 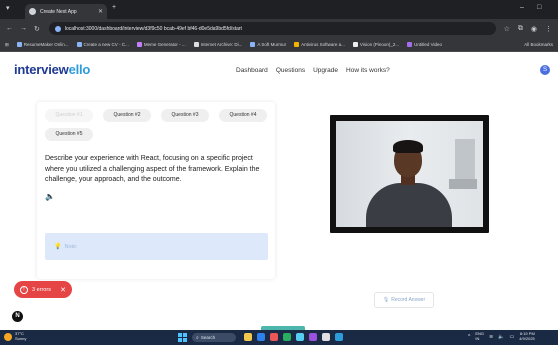 I want to click on nextjs-logo-icon: N, so click(x=17, y=316).